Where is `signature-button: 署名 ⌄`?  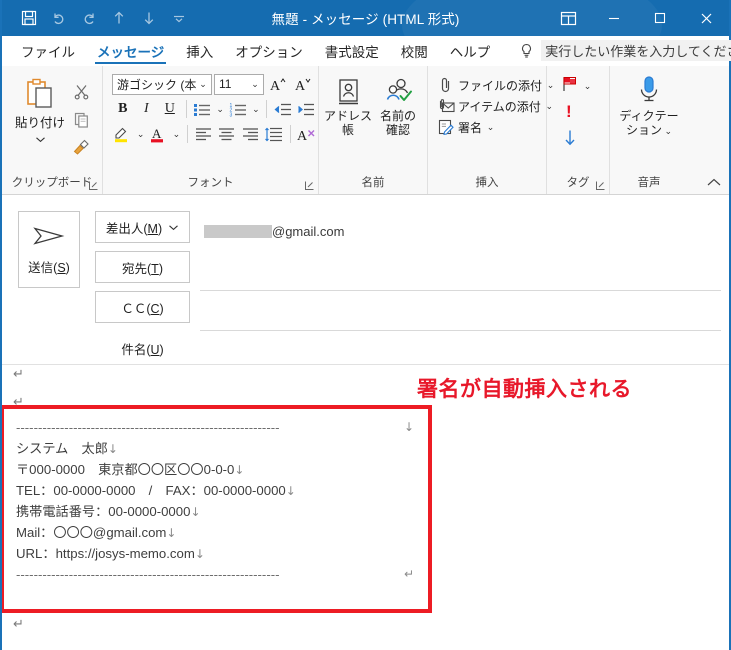
signature-button: 署名 ⌄ is located at coordinates (496, 127).